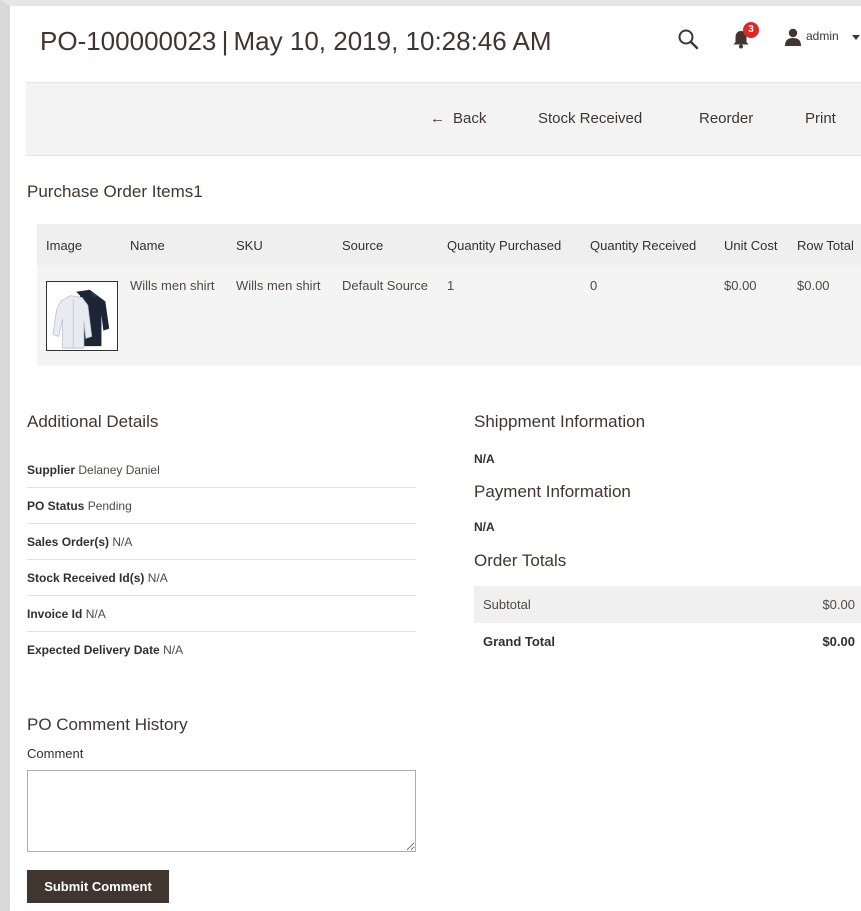  Describe the element at coordinates (221, 542) in the screenshot. I see `detail-row-sales-orders: Sales Order(s) N/A` at that location.